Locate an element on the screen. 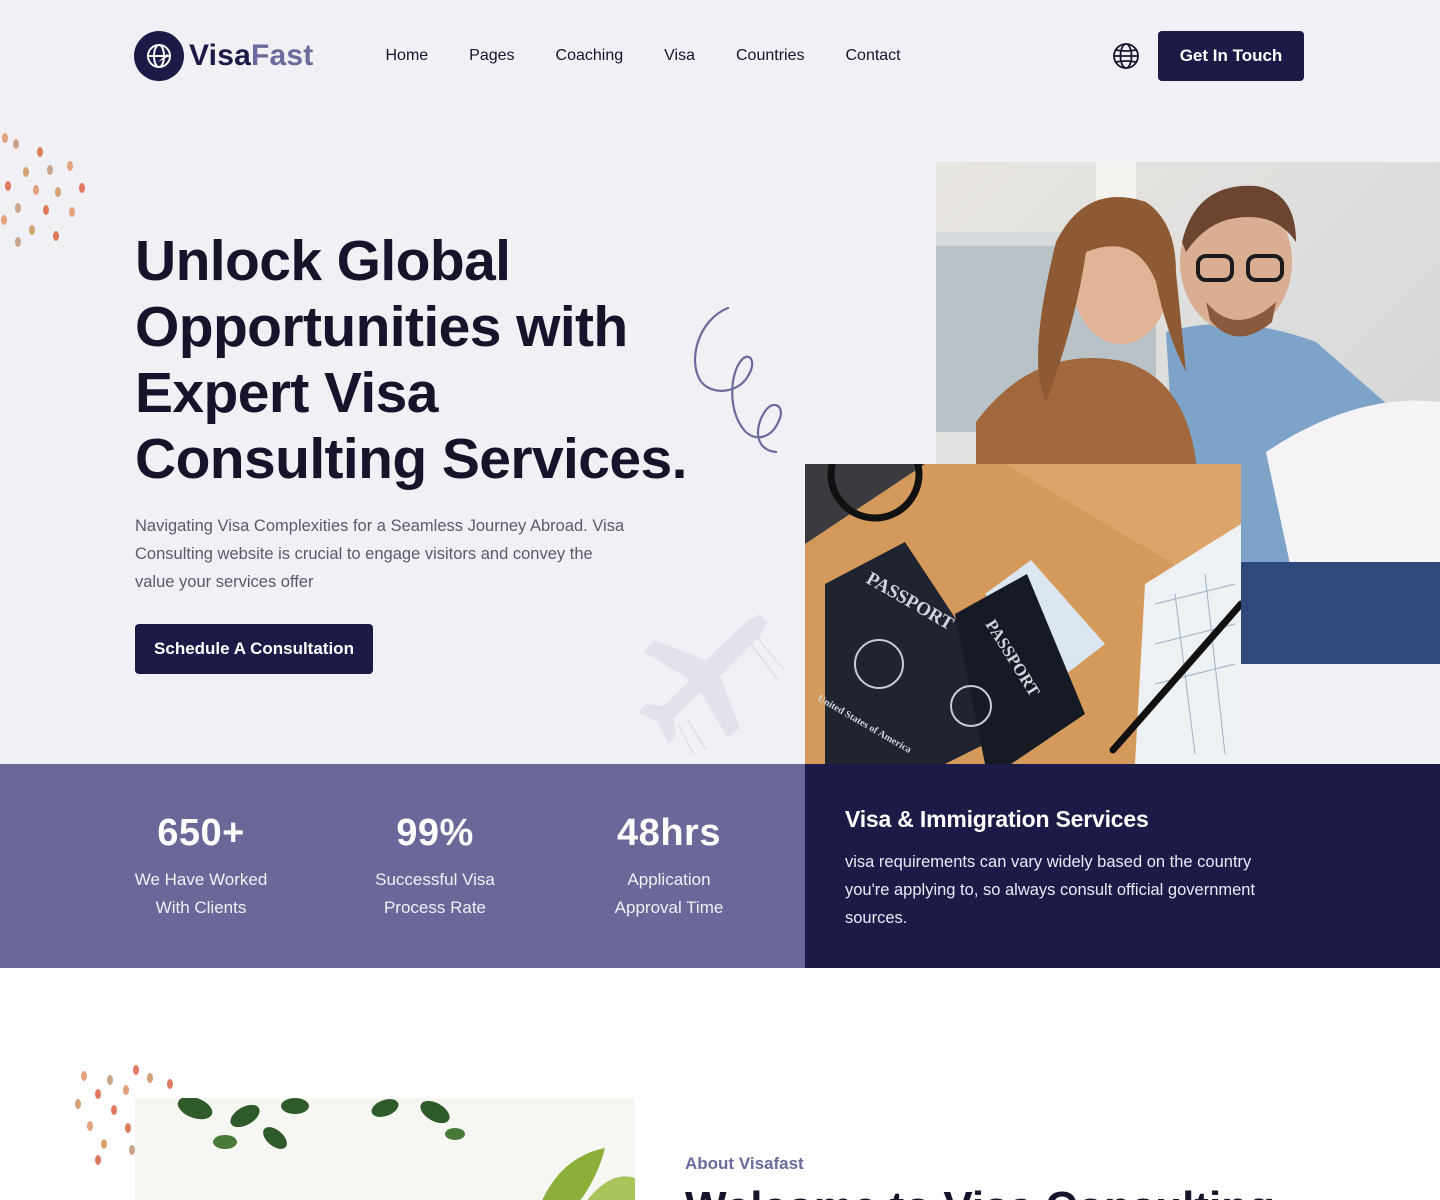 The image size is (1440, 1200). stat-label-line2: Process Rate is located at coordinates (435, 907).